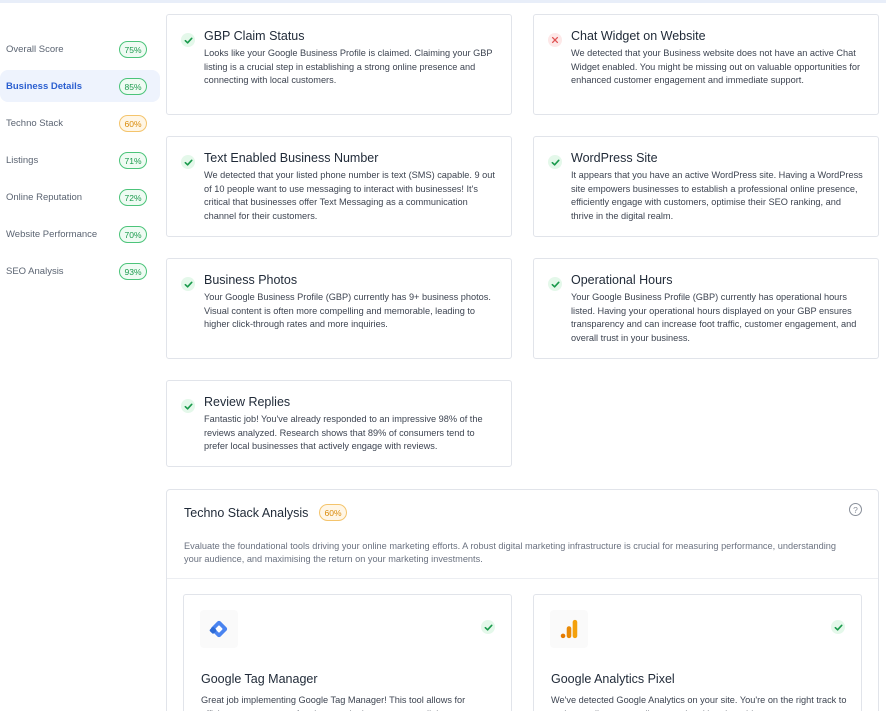 This screenshot has height=711, width=886. Describe the element at coordinates (44, 86) in the screenshot. I see `sidebar-item-label: Business Details` at that location.